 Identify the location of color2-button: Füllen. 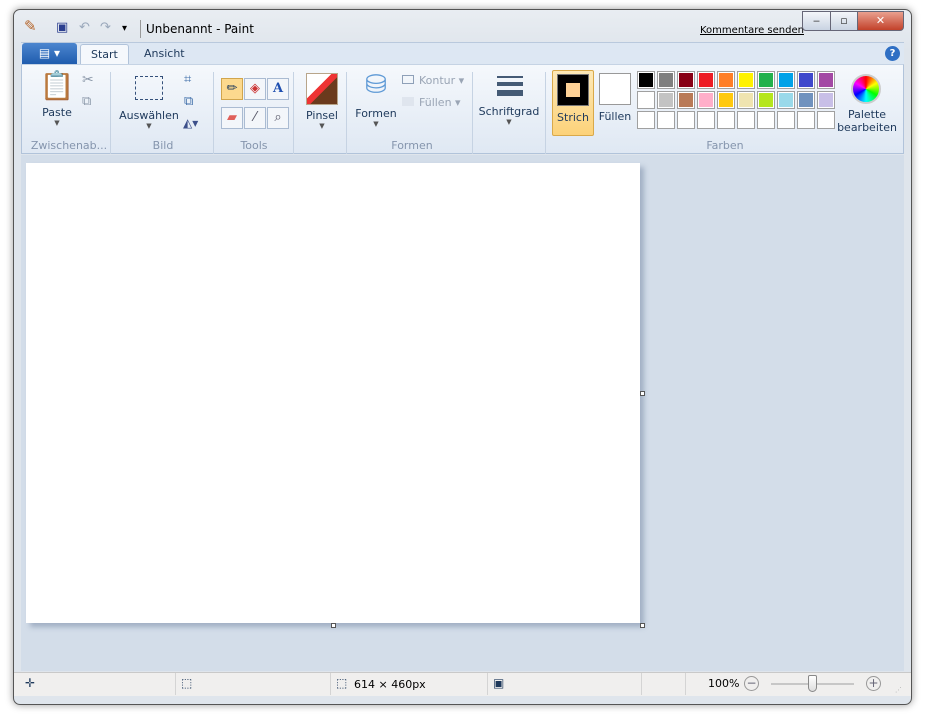
(615, 103).